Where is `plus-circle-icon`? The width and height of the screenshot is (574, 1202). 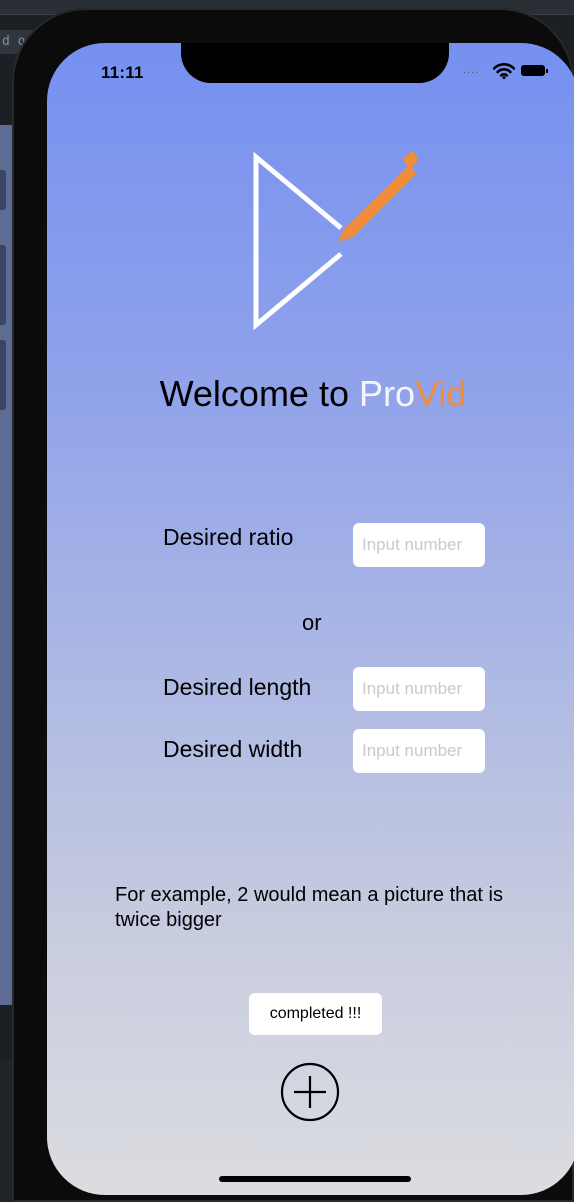 plus-circle-icon is located at coordinates (310, 1092).